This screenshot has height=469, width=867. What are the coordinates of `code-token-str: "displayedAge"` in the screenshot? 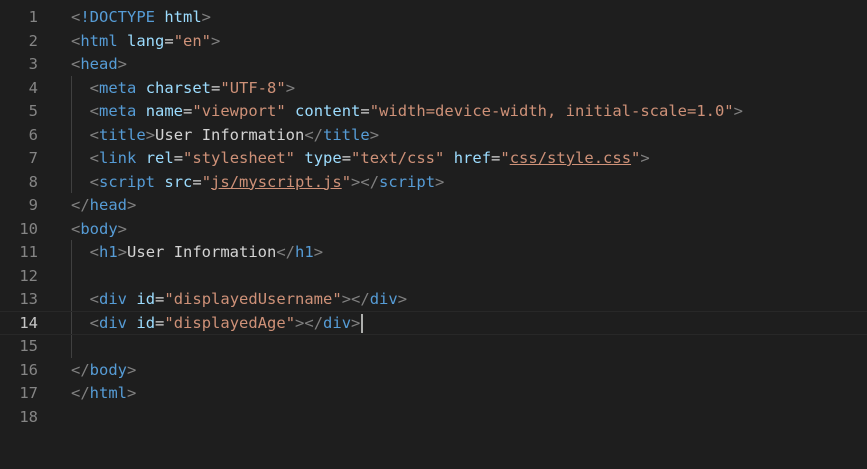 It's located at (230, 322).